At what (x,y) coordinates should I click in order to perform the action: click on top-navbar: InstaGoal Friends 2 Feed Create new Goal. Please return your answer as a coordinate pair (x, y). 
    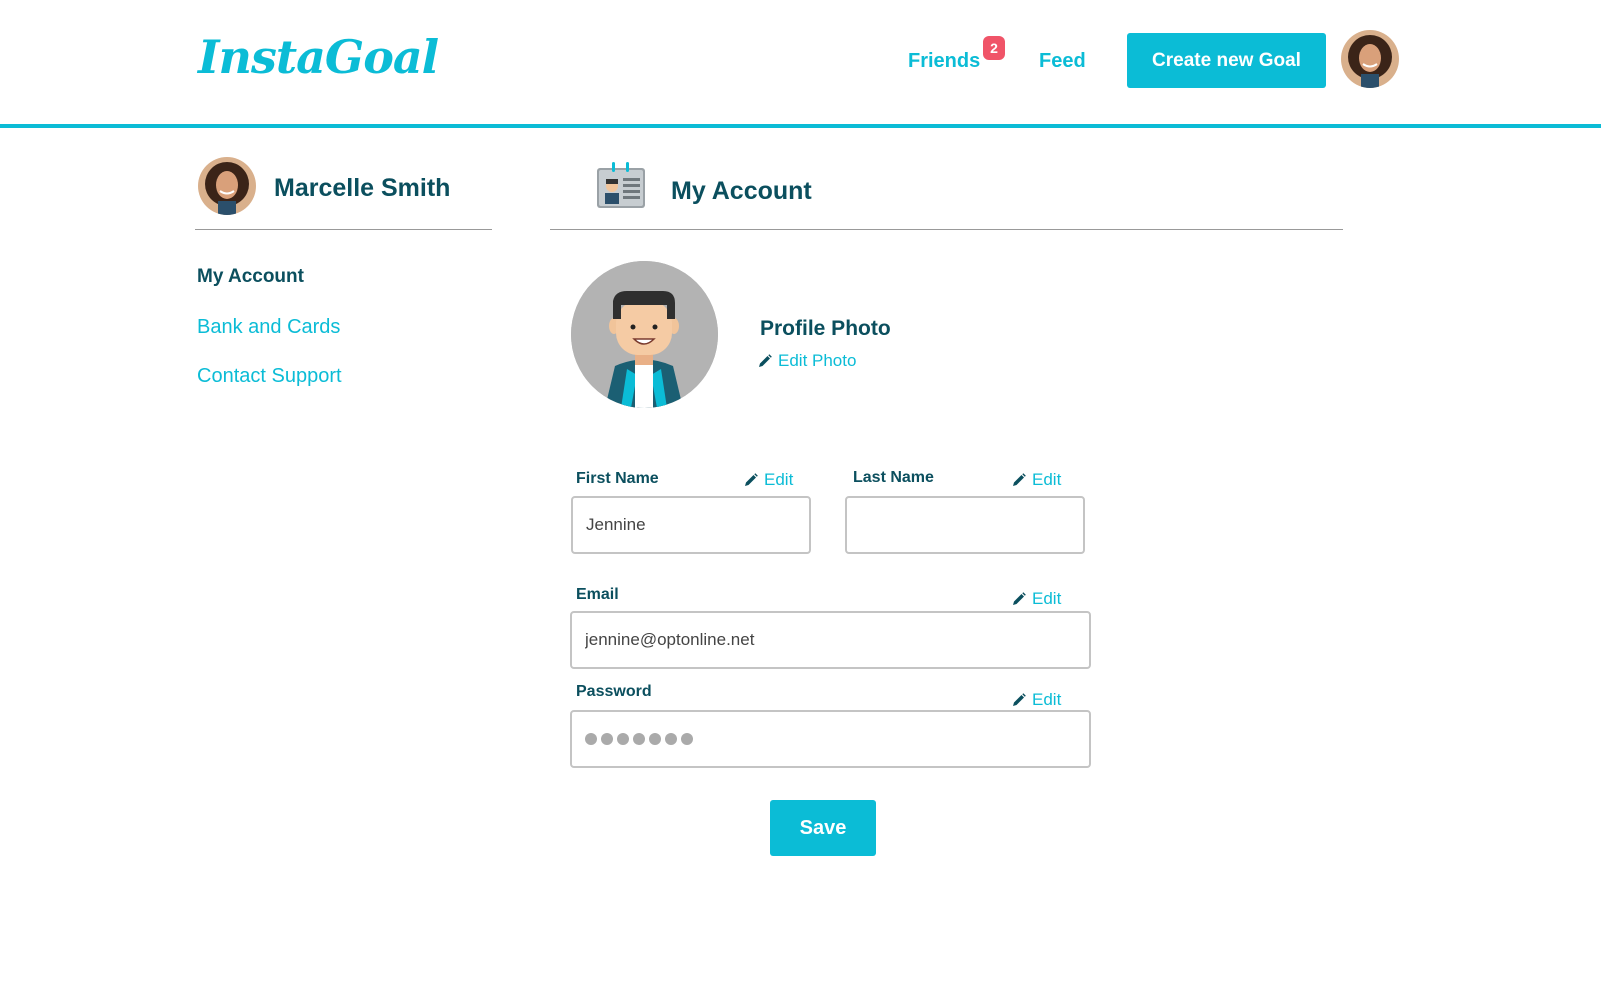
    Looking at the image, I should click on (800, 62).